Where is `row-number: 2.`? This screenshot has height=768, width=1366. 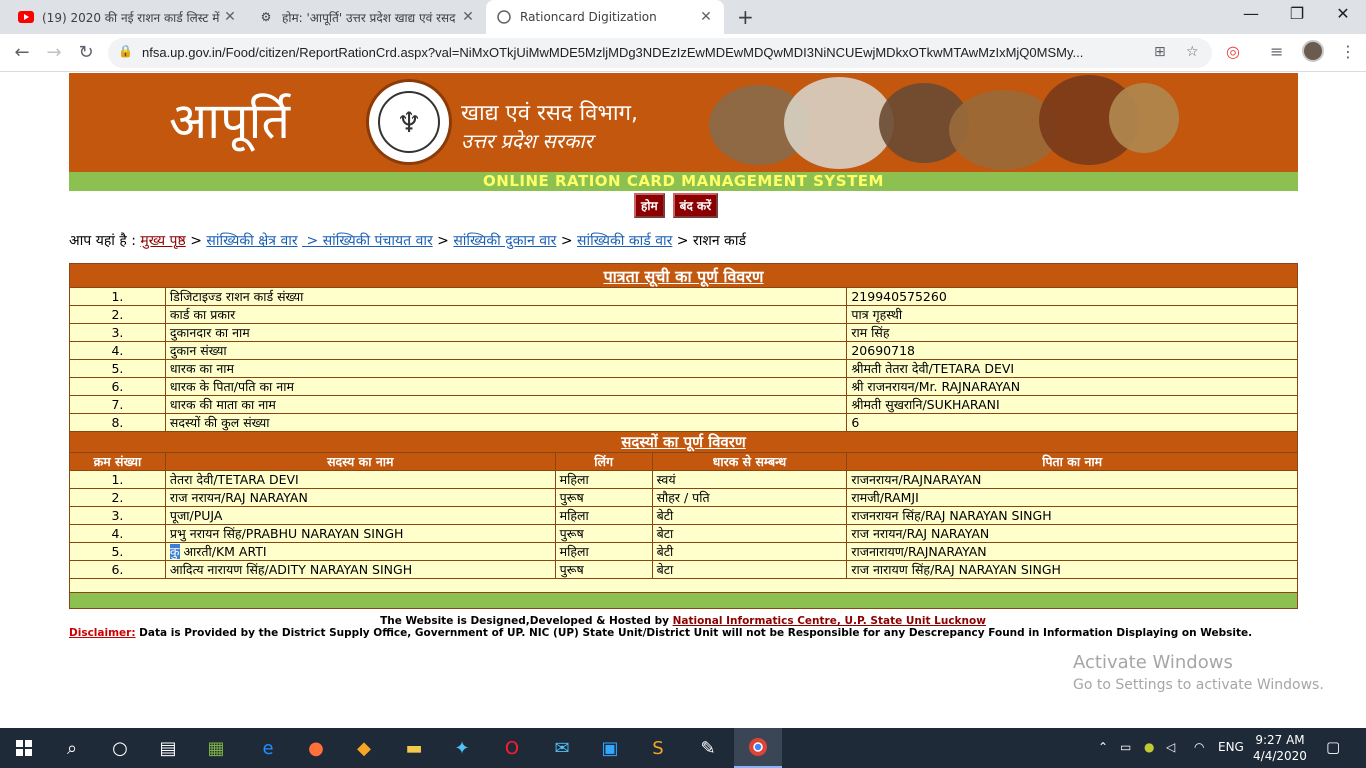
row-number: 2. is located at coordinates (117, 314).